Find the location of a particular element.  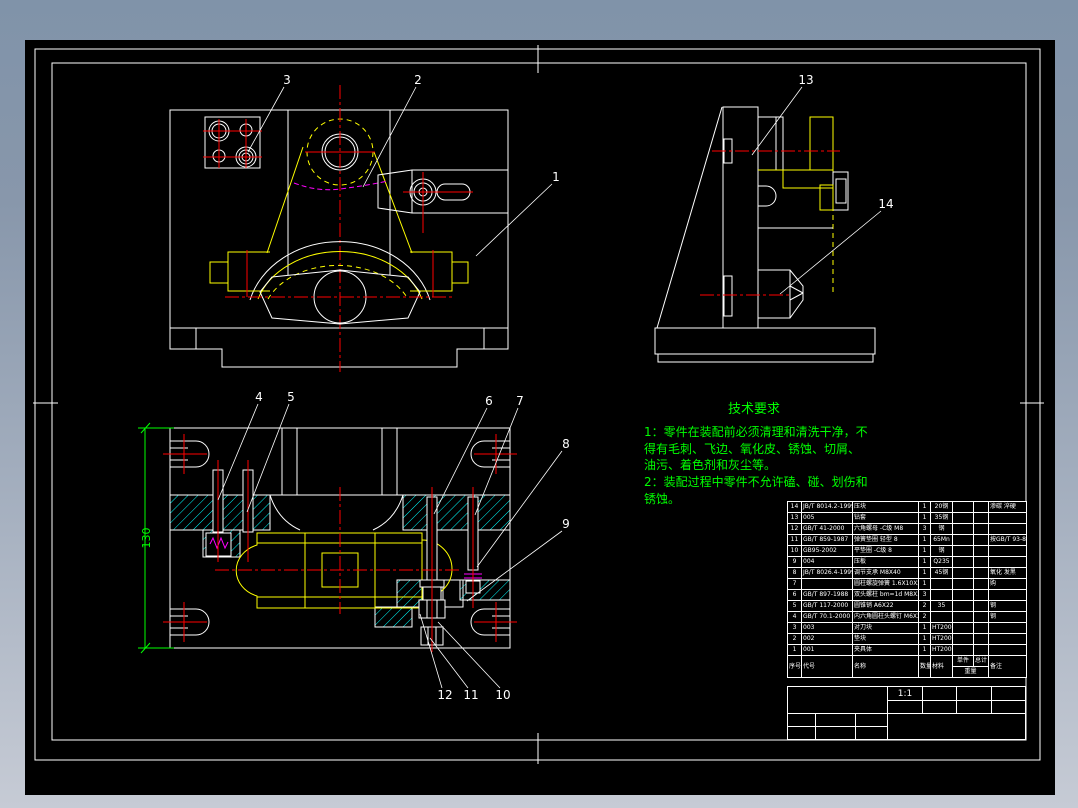

callout-6: 6 is located at coordinates (489, 401).